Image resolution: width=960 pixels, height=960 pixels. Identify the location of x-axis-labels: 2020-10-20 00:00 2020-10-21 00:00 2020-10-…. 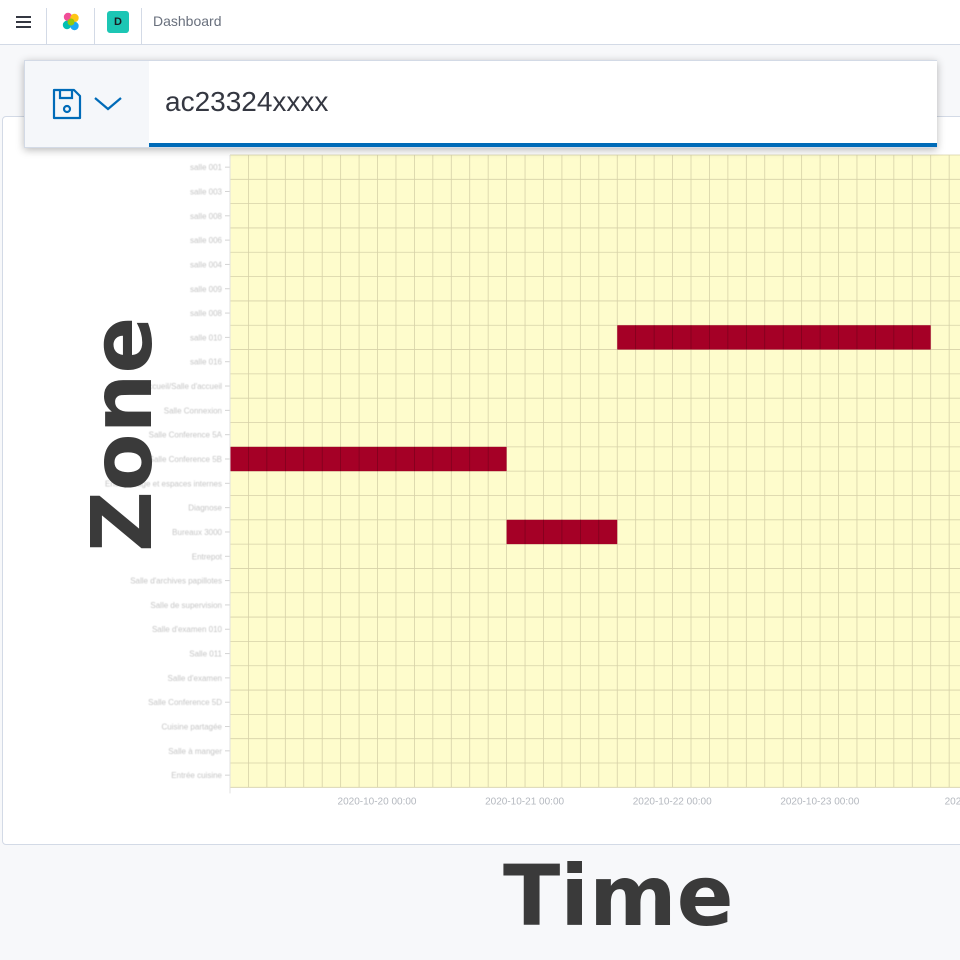
(649, 801).